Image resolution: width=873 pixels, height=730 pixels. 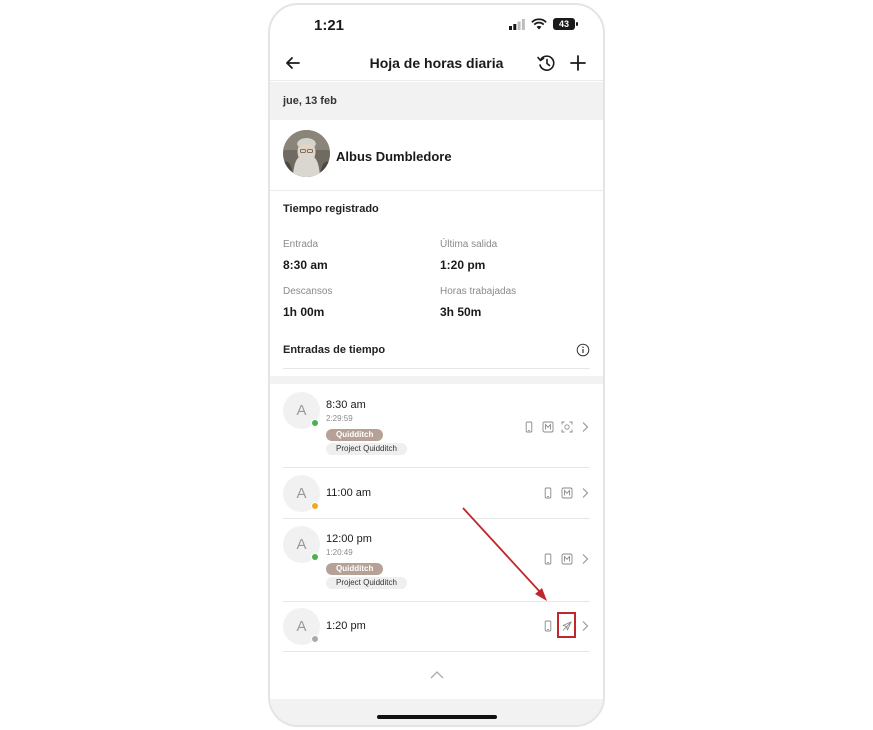 What do you see at coordinates (539, 24) in the screenshot?
I see `wifi-icon` at bounding box center [539, 24].